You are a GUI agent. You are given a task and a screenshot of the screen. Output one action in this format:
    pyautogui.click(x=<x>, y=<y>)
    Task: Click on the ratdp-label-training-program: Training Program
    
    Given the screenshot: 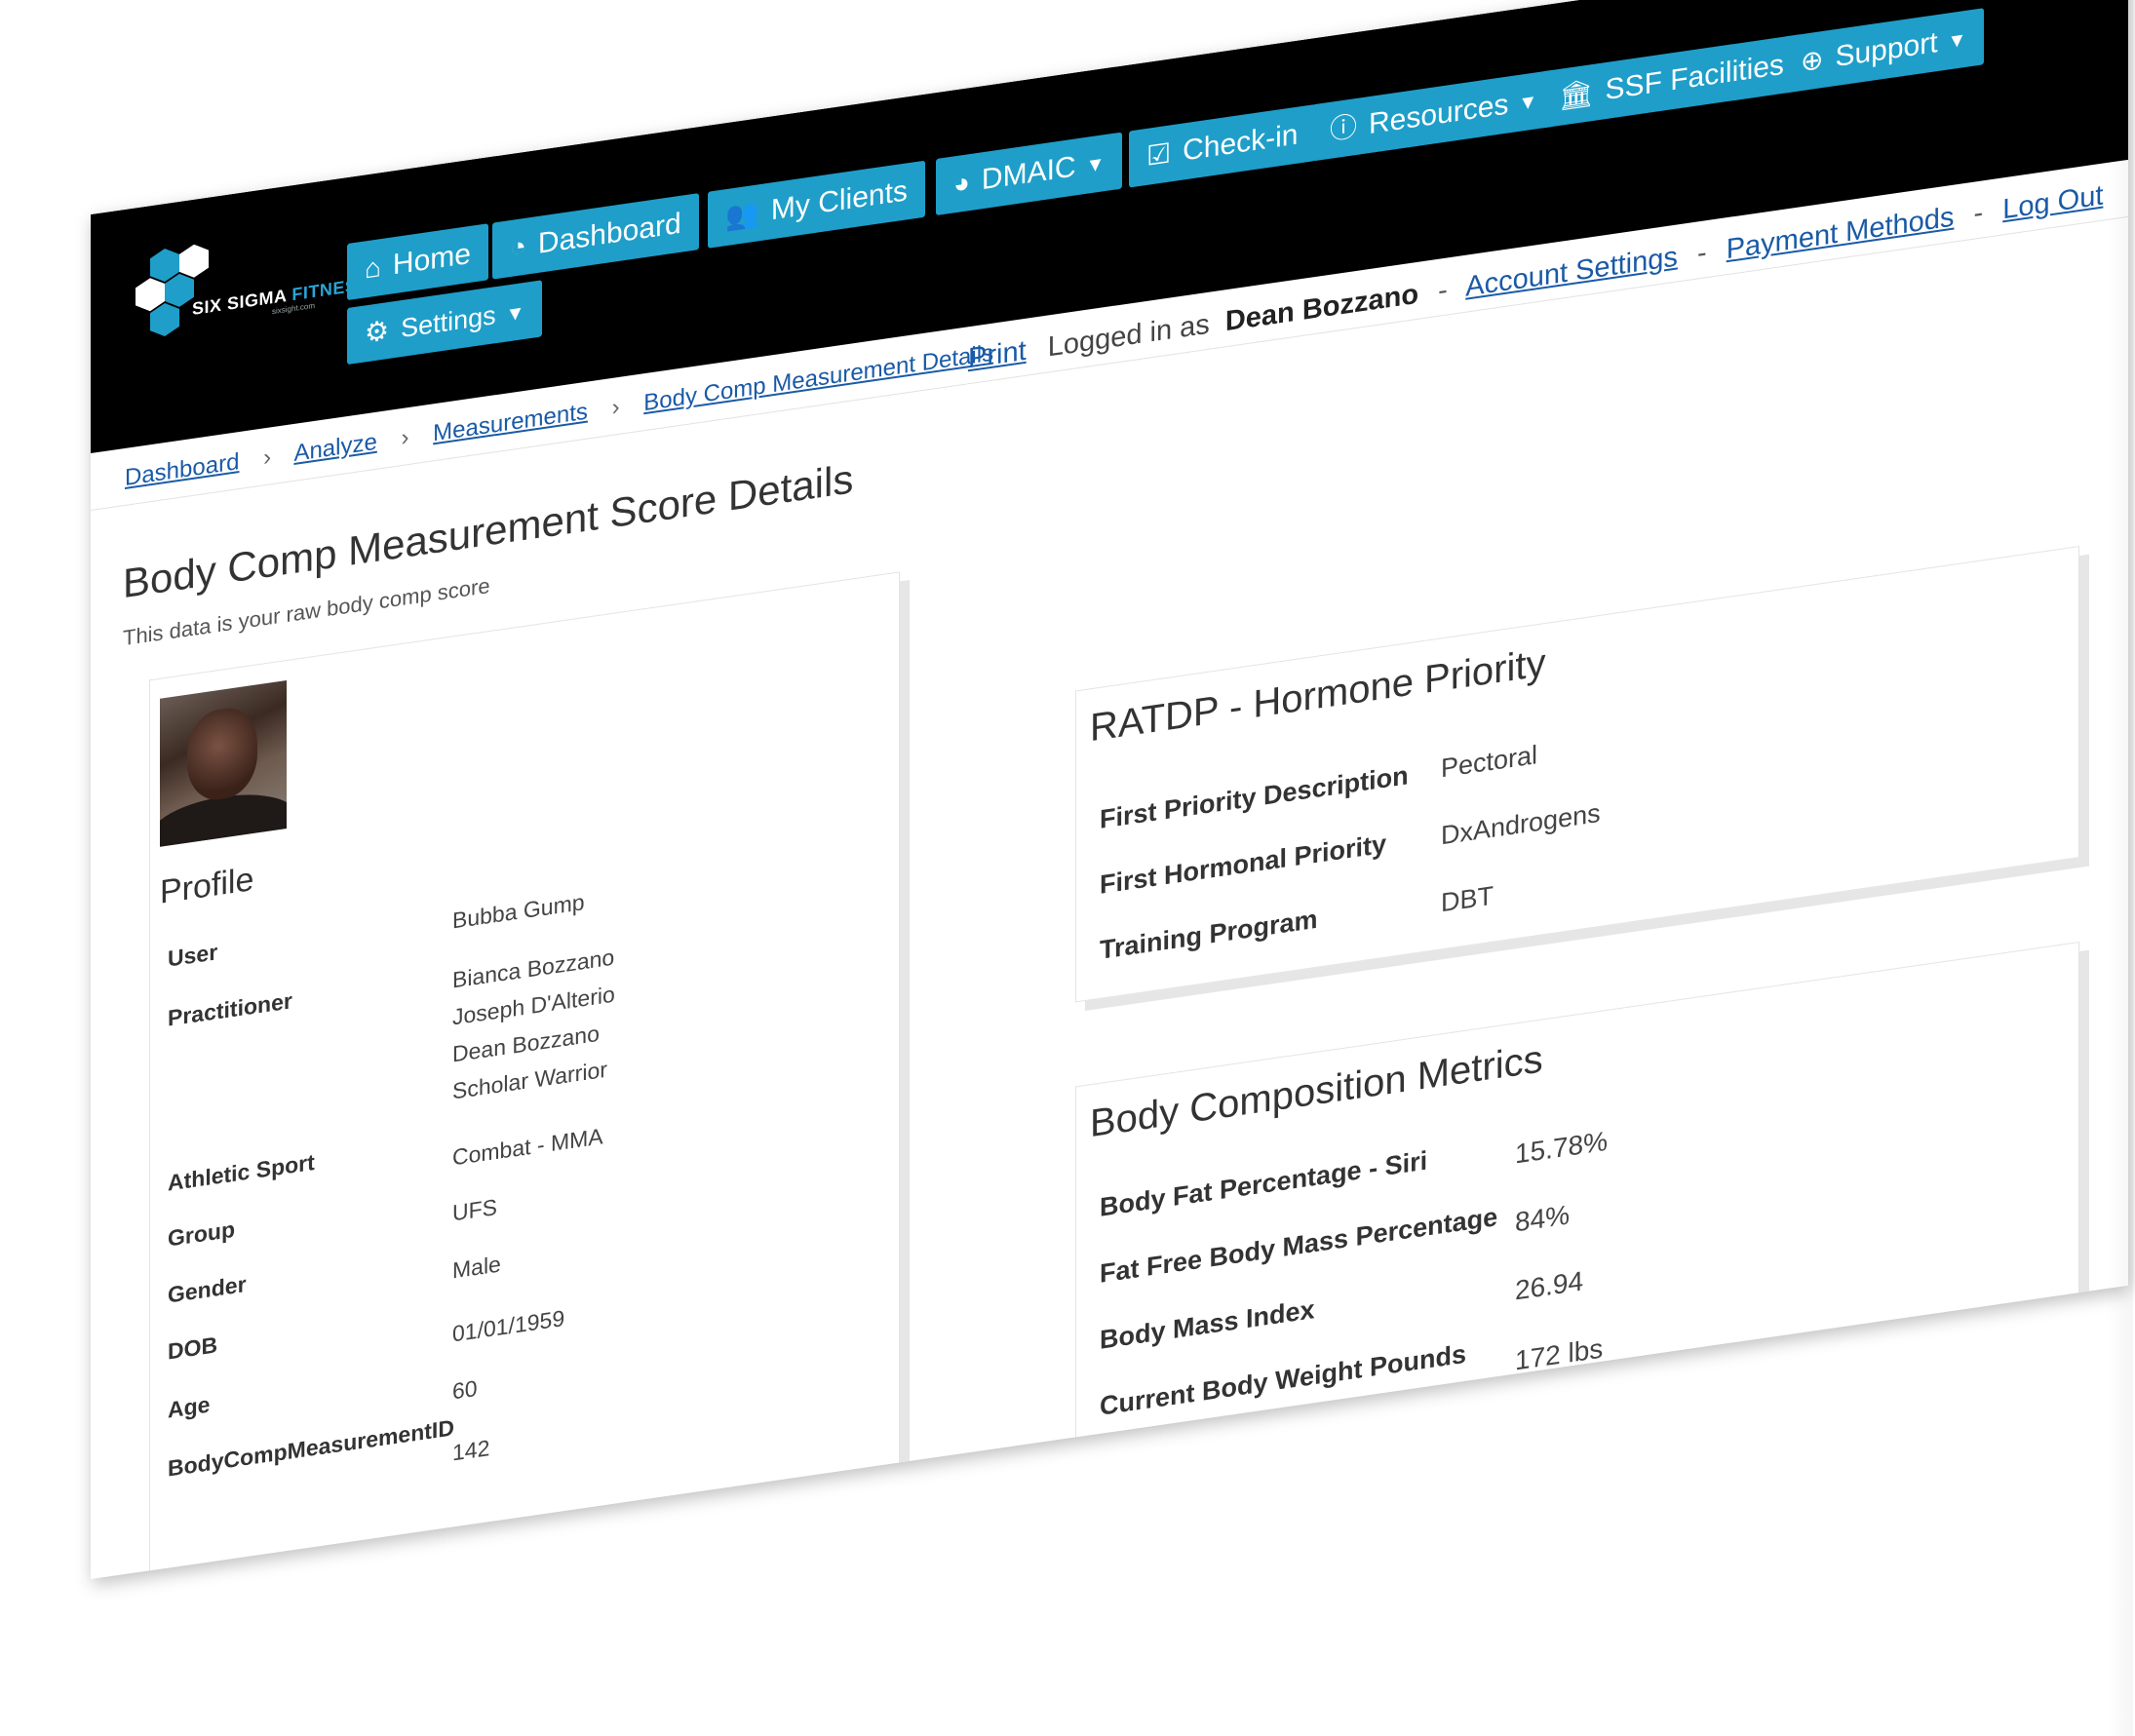 What is the action you would take?
    pyautogui.click(x=1209, y=934)
    